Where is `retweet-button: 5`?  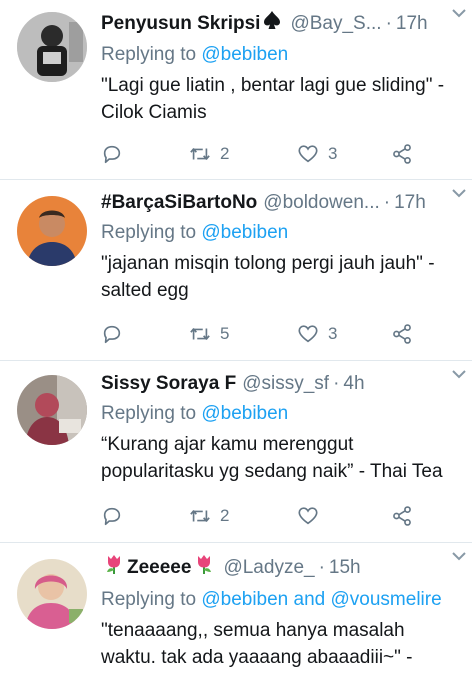 retweet-button: 5 is located at coordinates (209, 334).